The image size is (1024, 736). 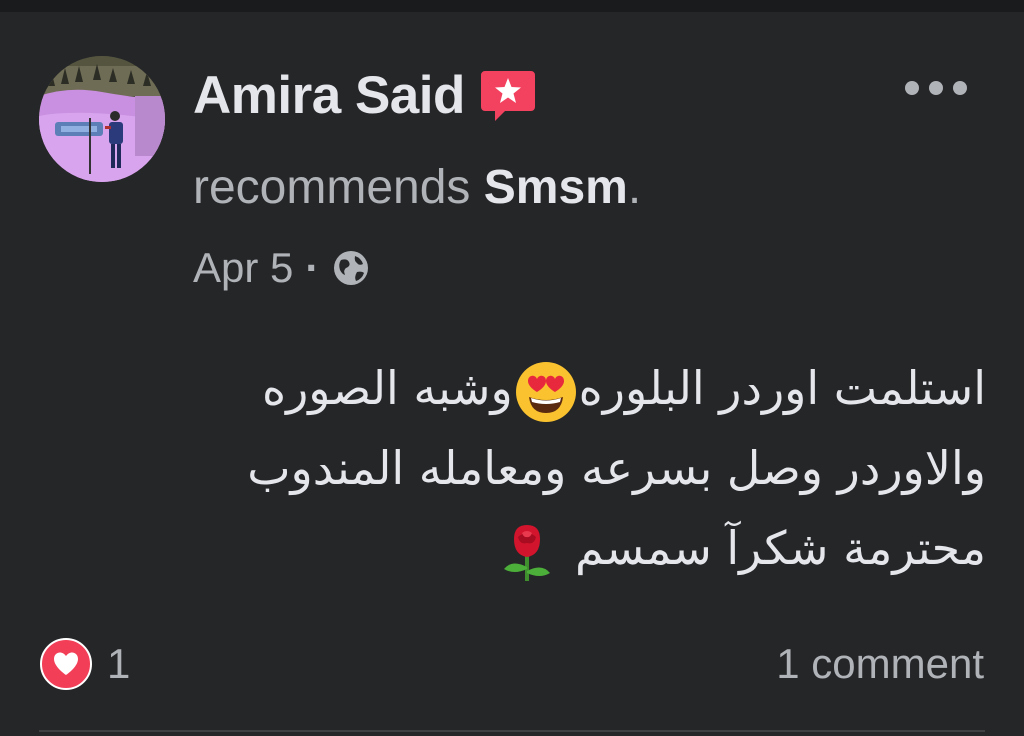 I want to click on more-options-button, so click(x=936, y=88).